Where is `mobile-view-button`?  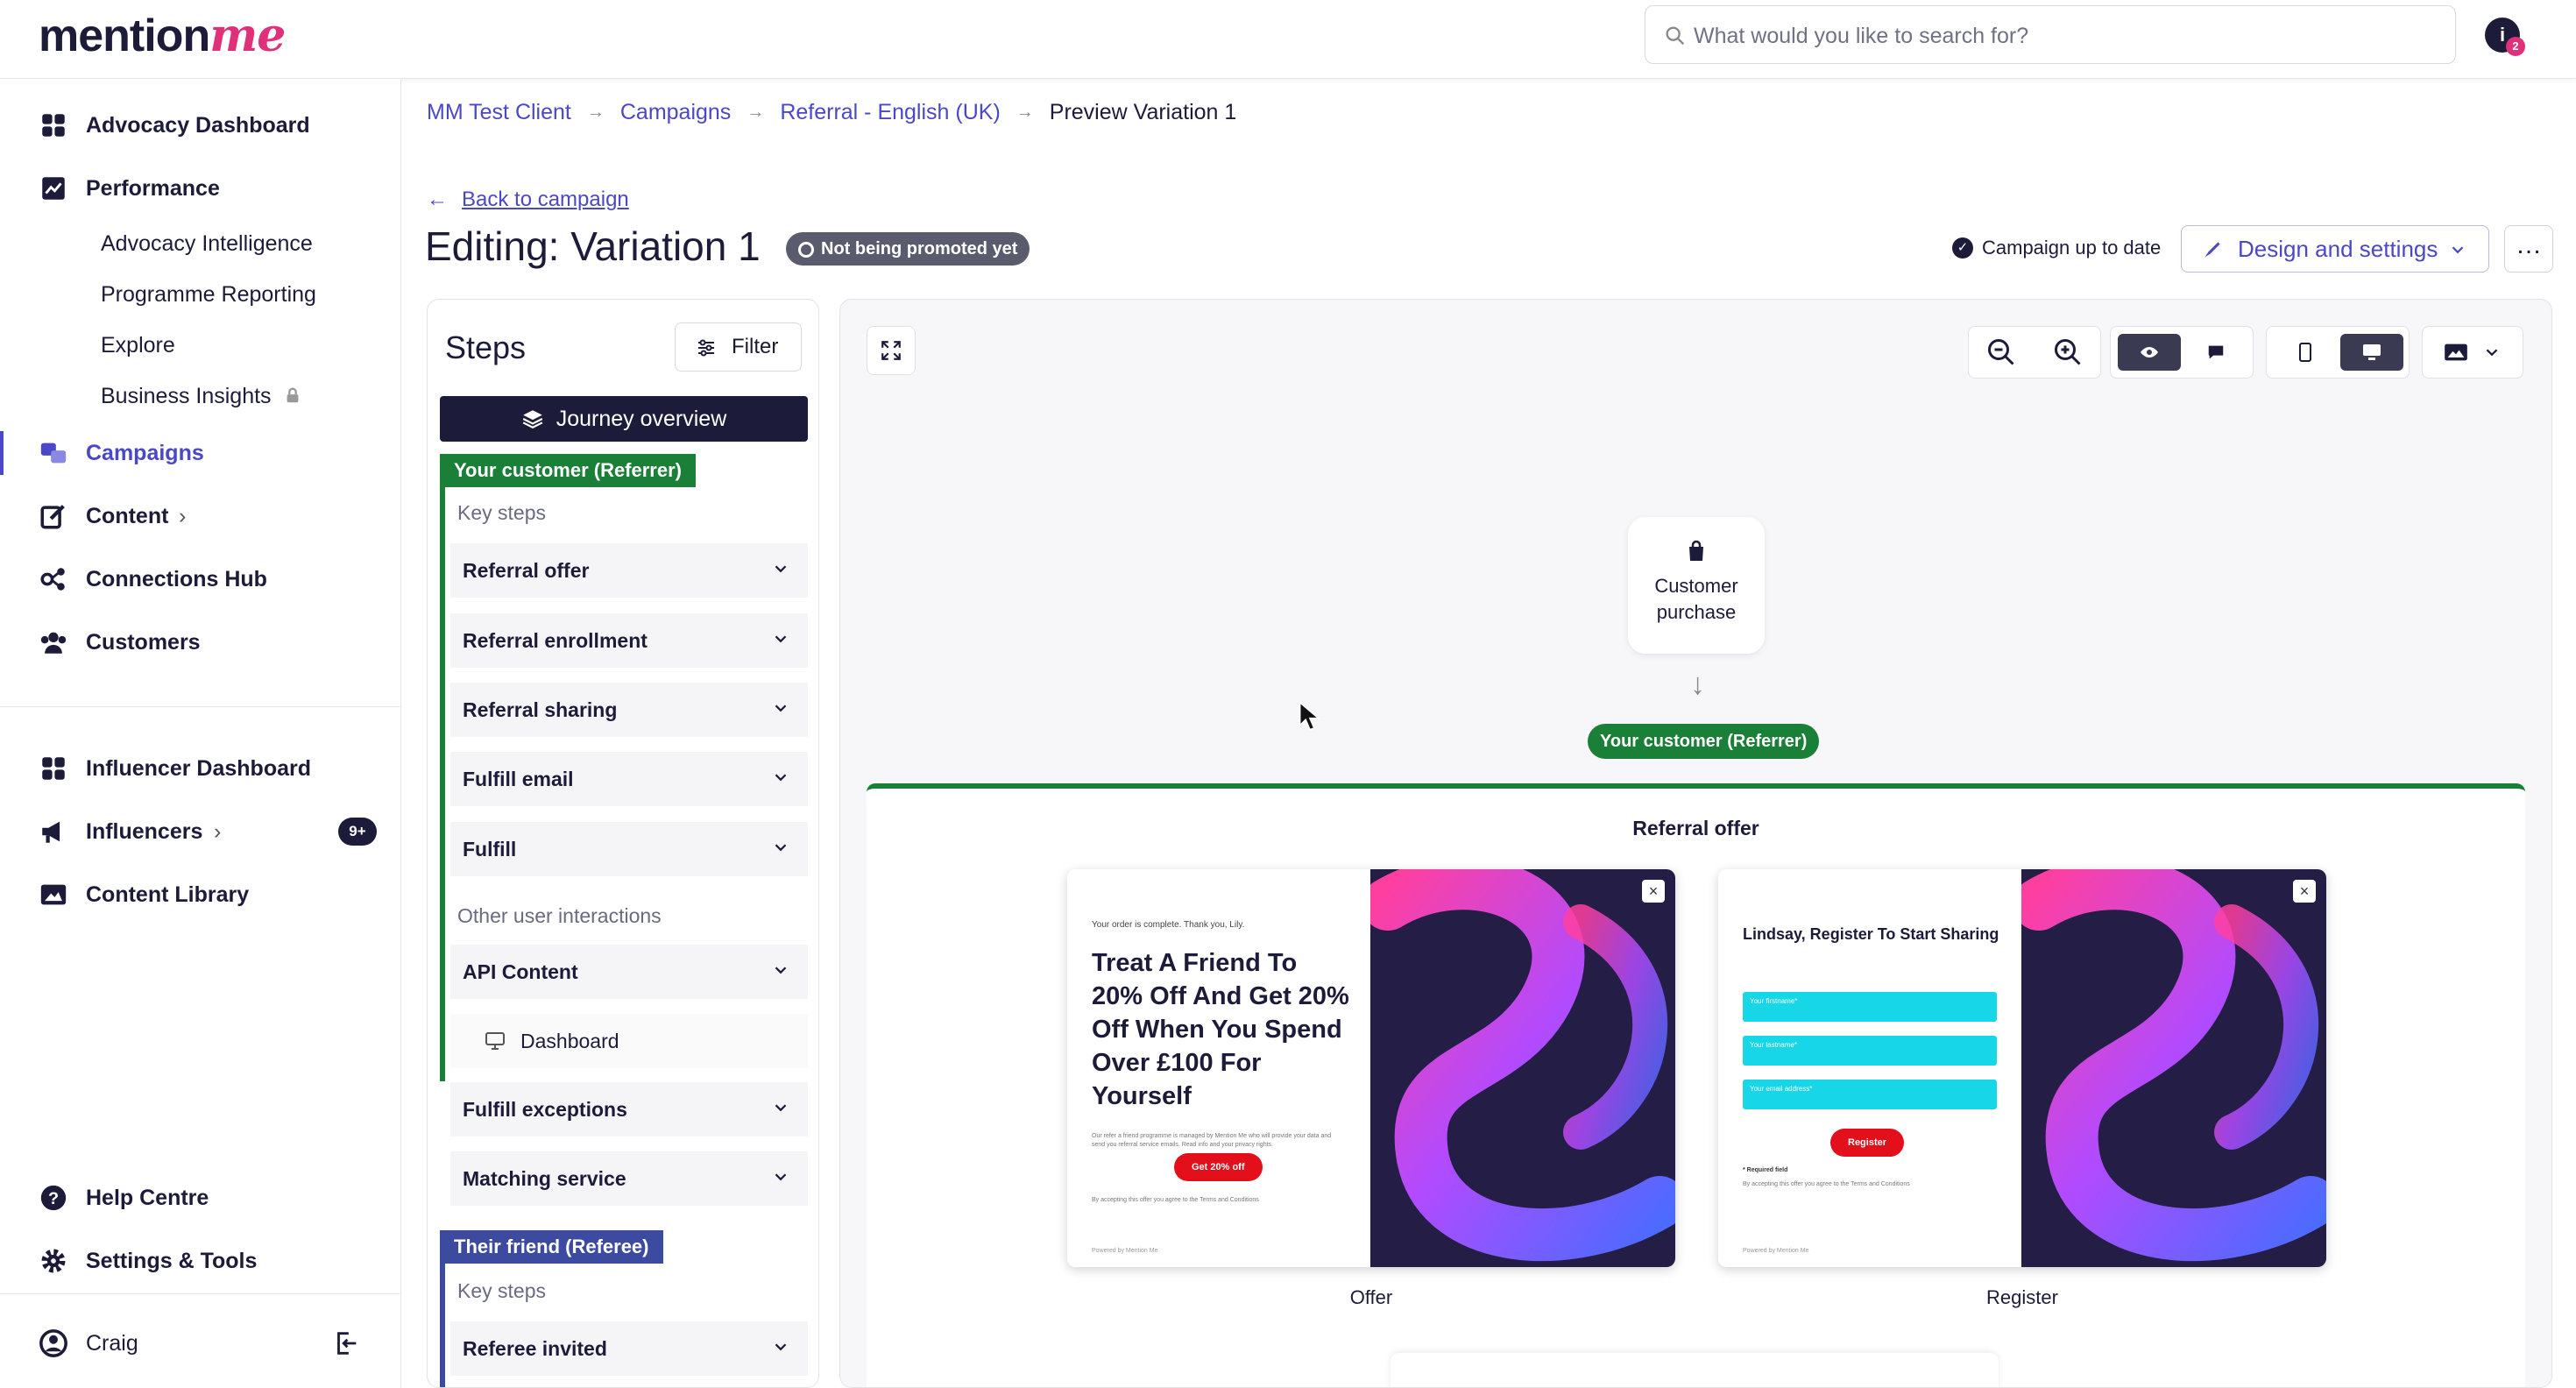 mobile-view-button is located at coordinates (2305, 352).